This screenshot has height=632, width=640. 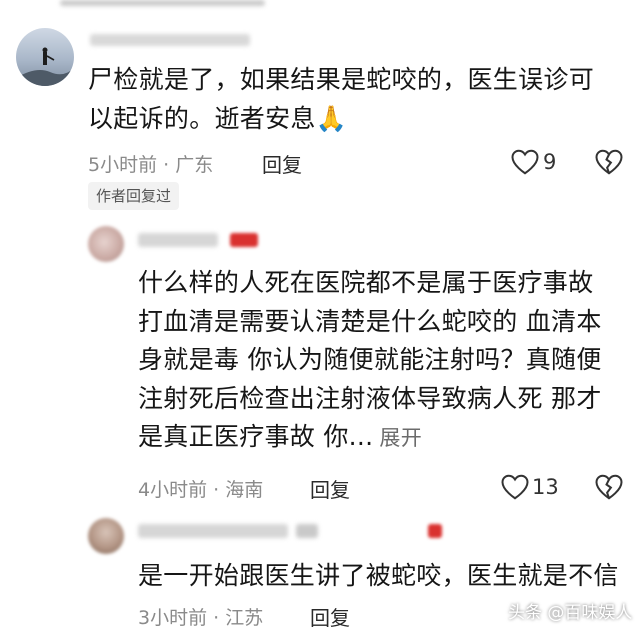 I want to click on like-count: 13, so click(x=545, y=487).